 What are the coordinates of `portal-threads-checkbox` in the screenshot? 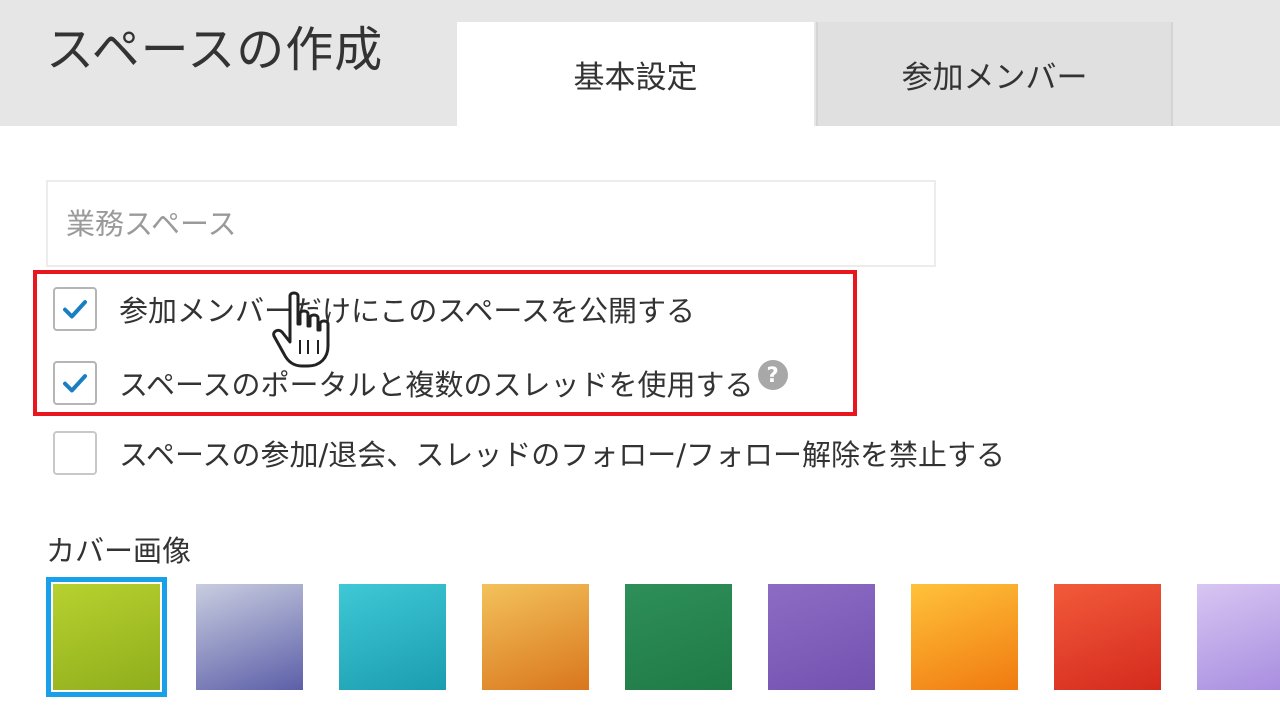 It's located at (75, 383).